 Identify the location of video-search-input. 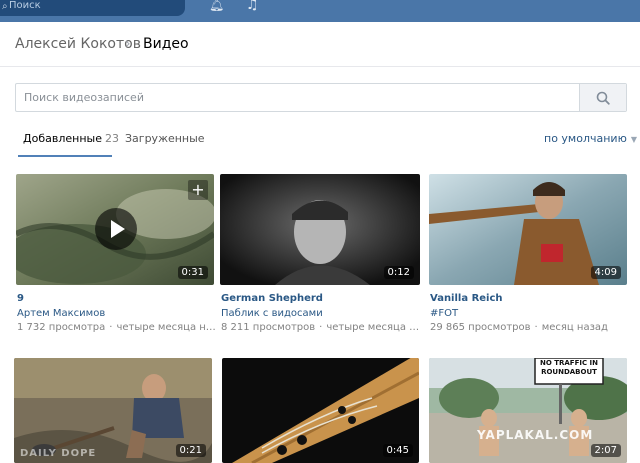
(301, 97).